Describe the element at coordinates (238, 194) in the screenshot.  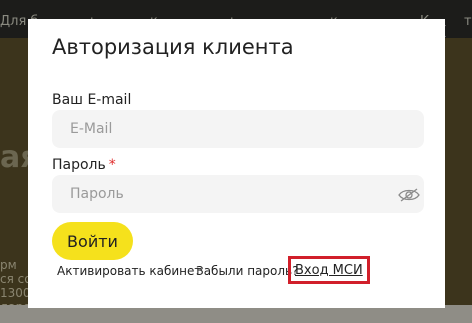
I see `password-field` at that location.